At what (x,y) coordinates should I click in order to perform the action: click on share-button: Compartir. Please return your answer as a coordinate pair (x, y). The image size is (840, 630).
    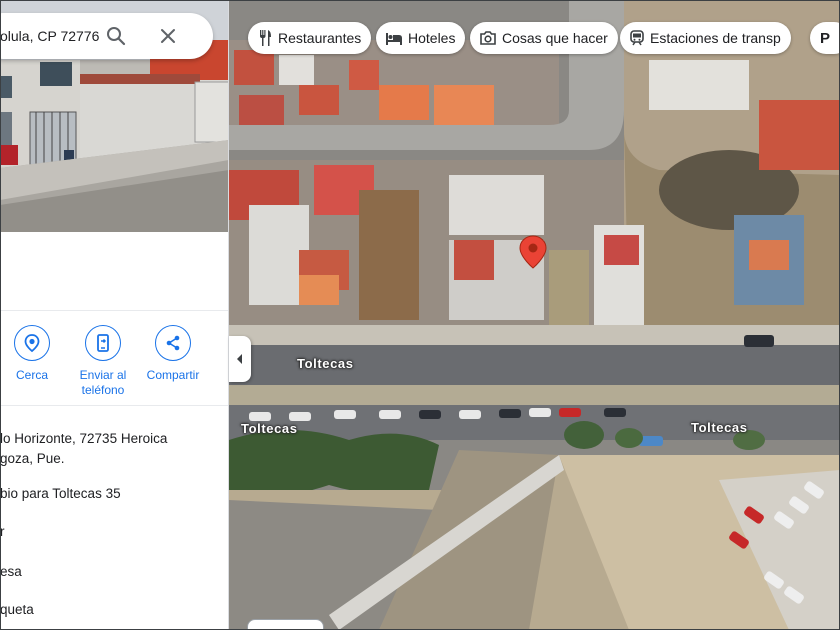
    Looking at the image, I should click on (173, 354).